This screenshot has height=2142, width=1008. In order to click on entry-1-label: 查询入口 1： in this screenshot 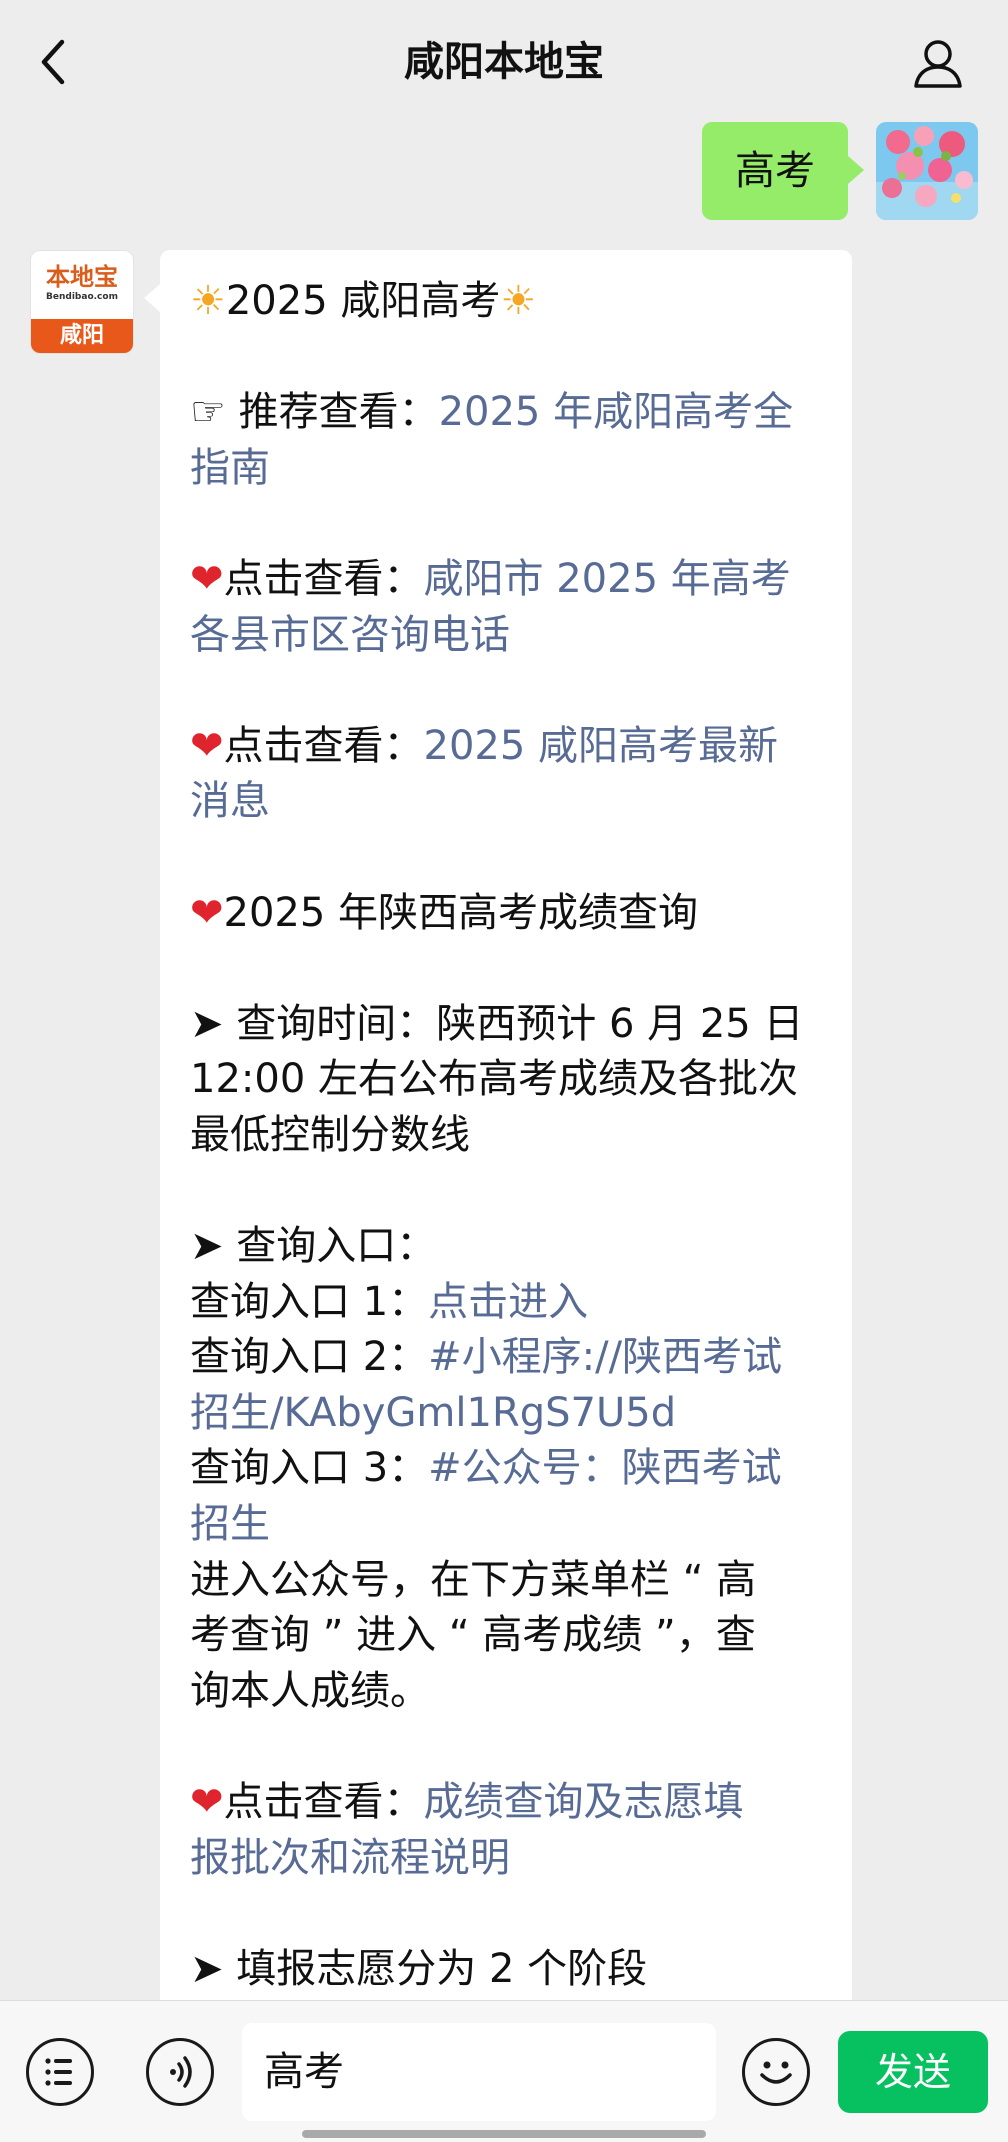, I will do `click(309, 1301)`.